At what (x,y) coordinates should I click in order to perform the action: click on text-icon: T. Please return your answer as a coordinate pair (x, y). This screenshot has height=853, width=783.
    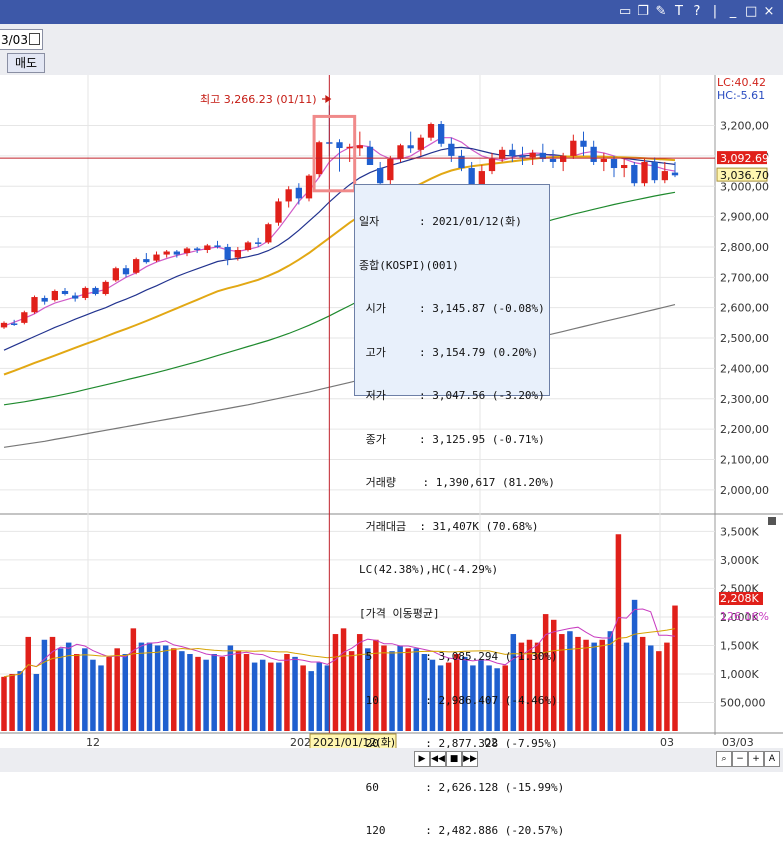
    Looking at the image, I should click on (679, 12).